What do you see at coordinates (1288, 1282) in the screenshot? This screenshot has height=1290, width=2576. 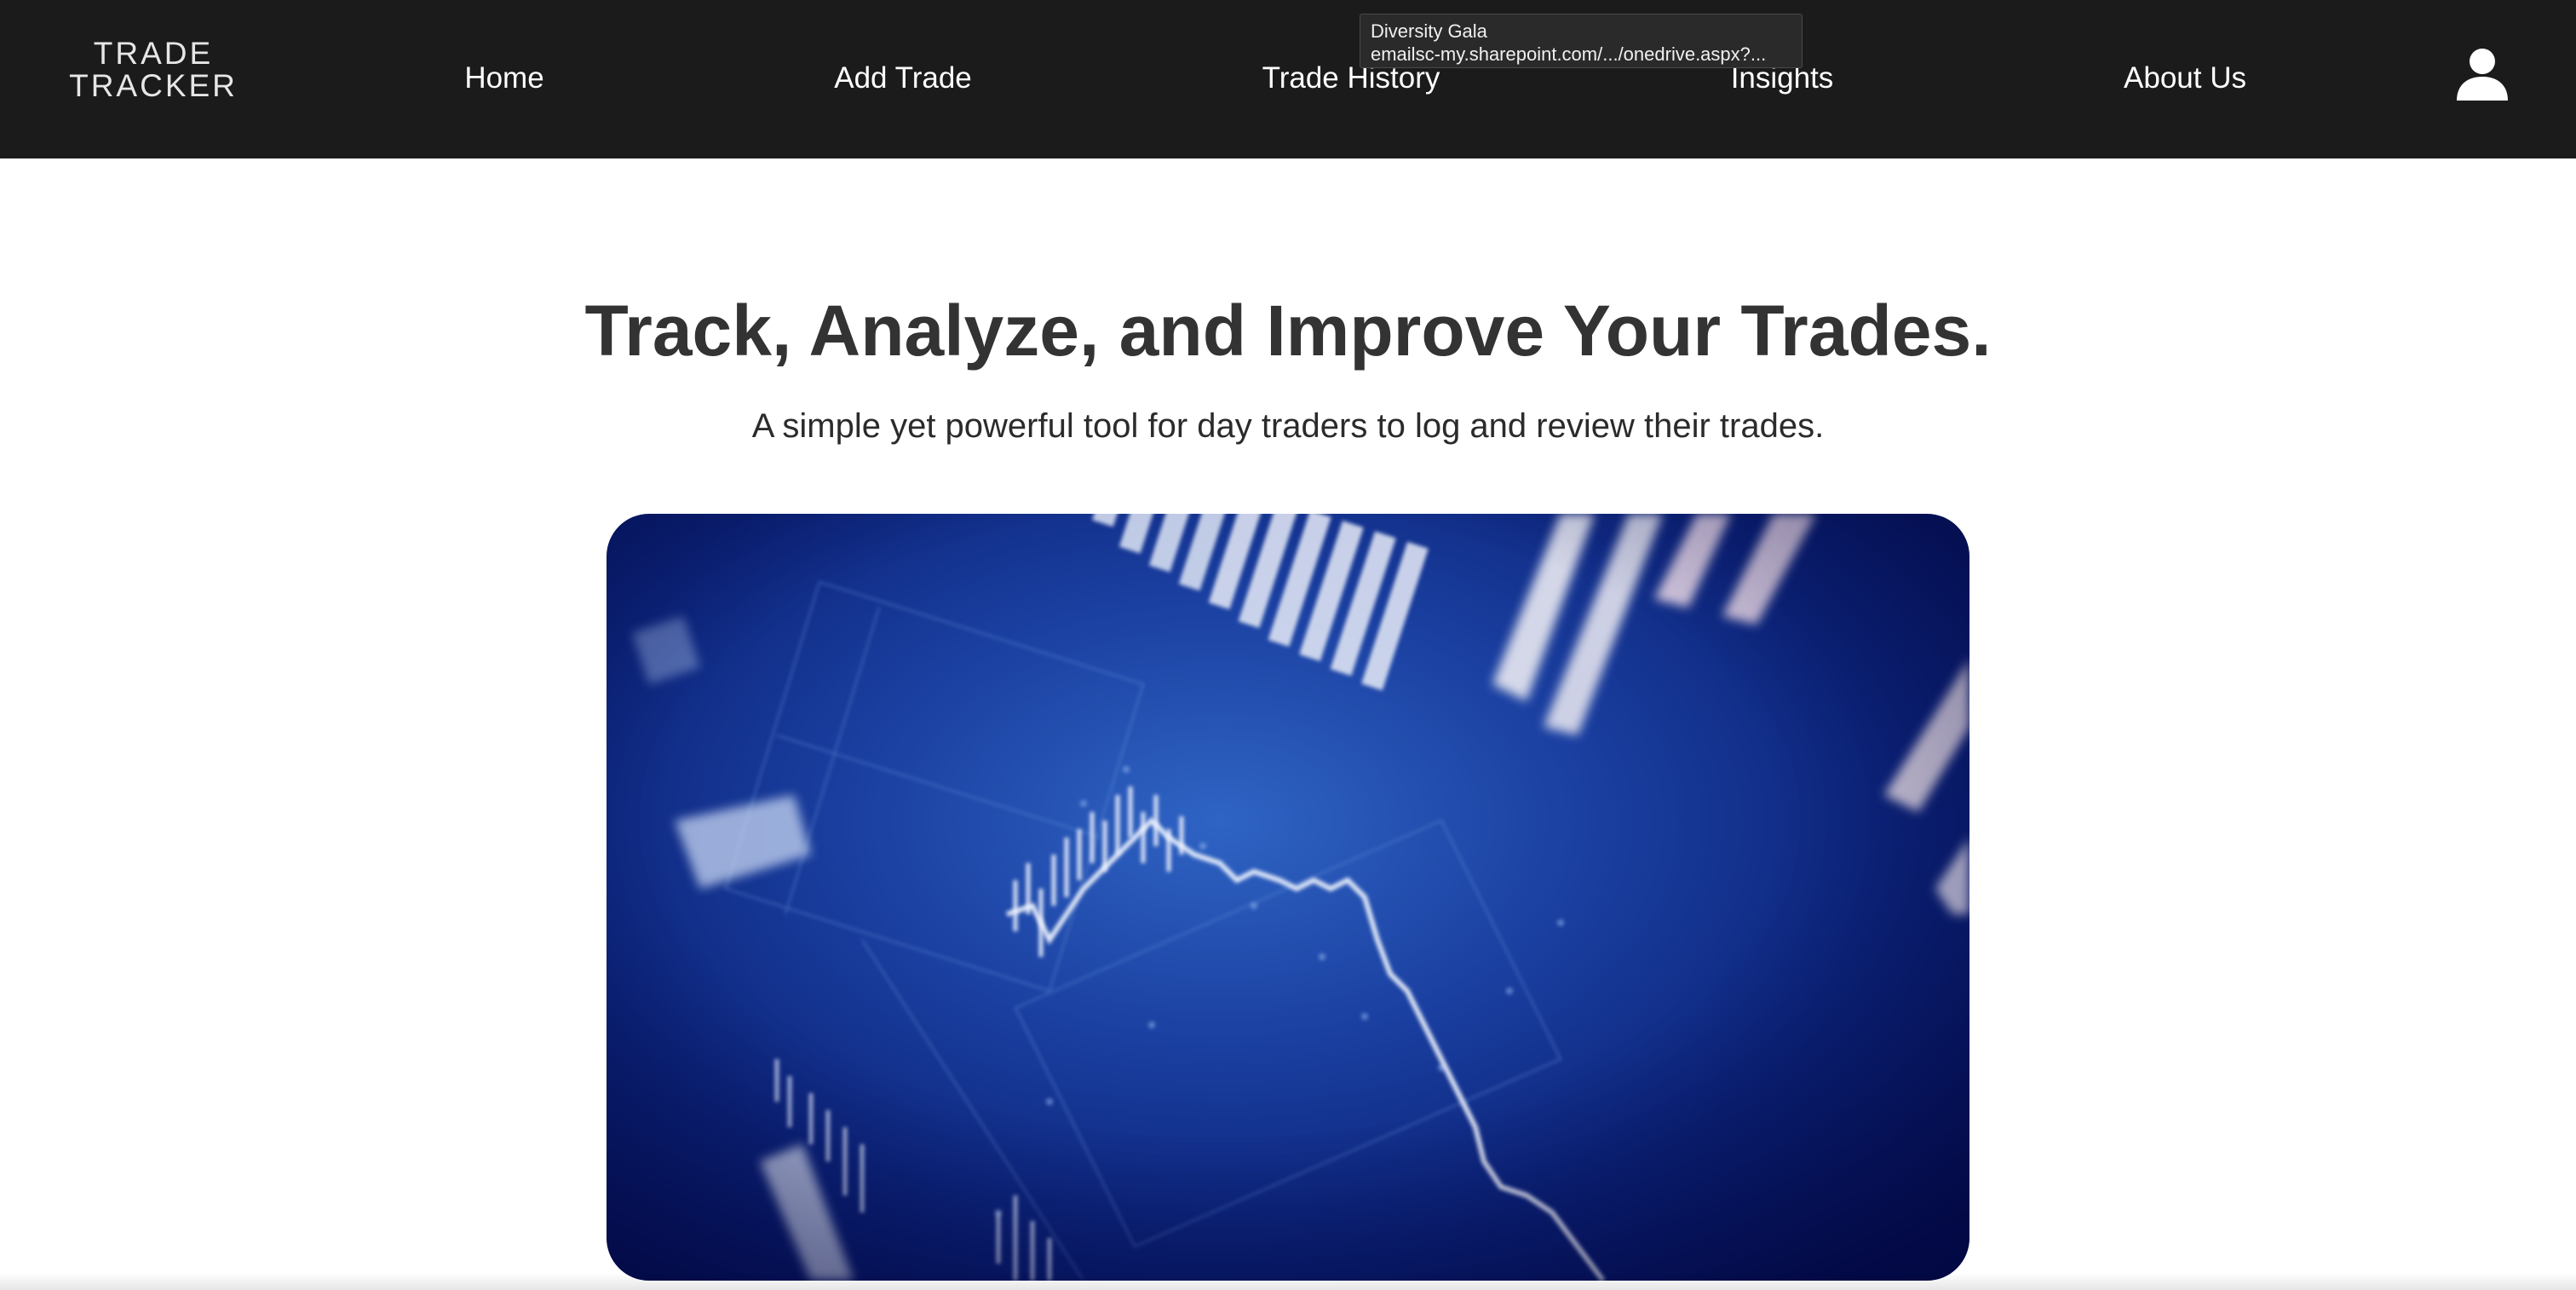 I see `bottom-shadow` at bounding box center [1288, 1282].